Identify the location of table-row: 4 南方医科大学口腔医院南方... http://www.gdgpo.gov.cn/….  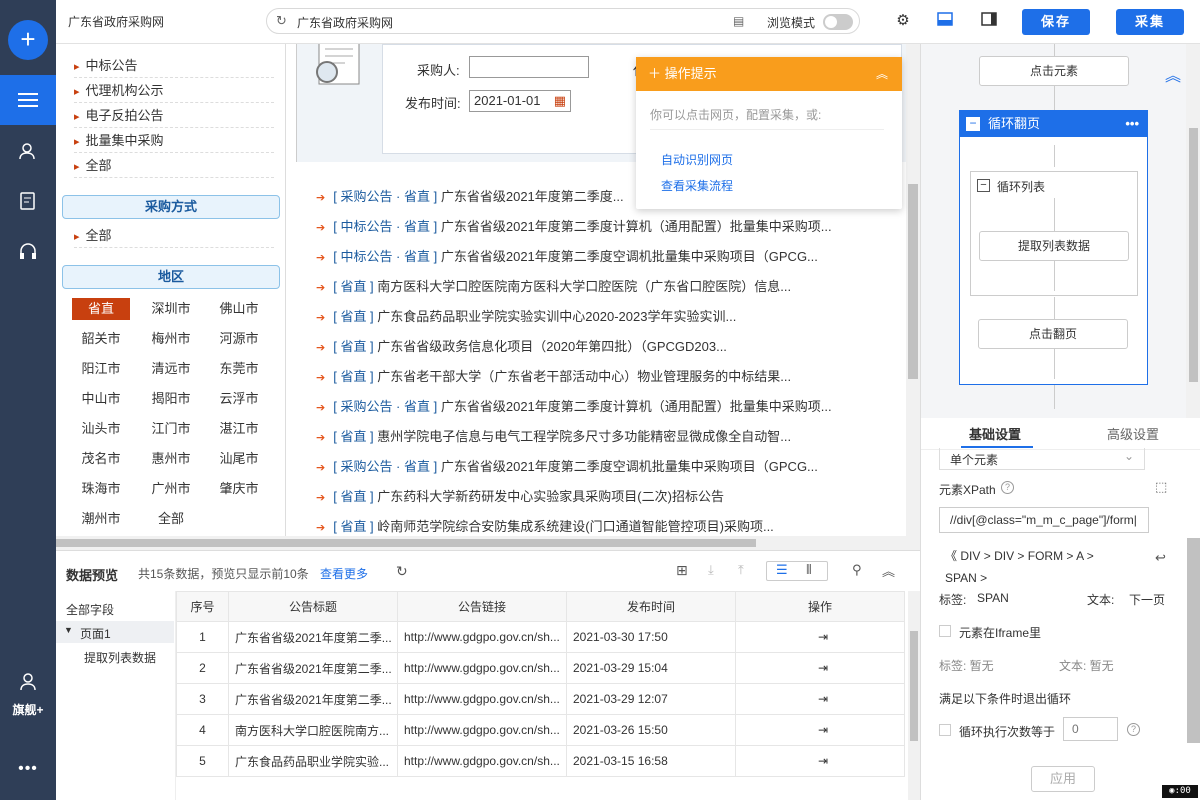
(540, 730).